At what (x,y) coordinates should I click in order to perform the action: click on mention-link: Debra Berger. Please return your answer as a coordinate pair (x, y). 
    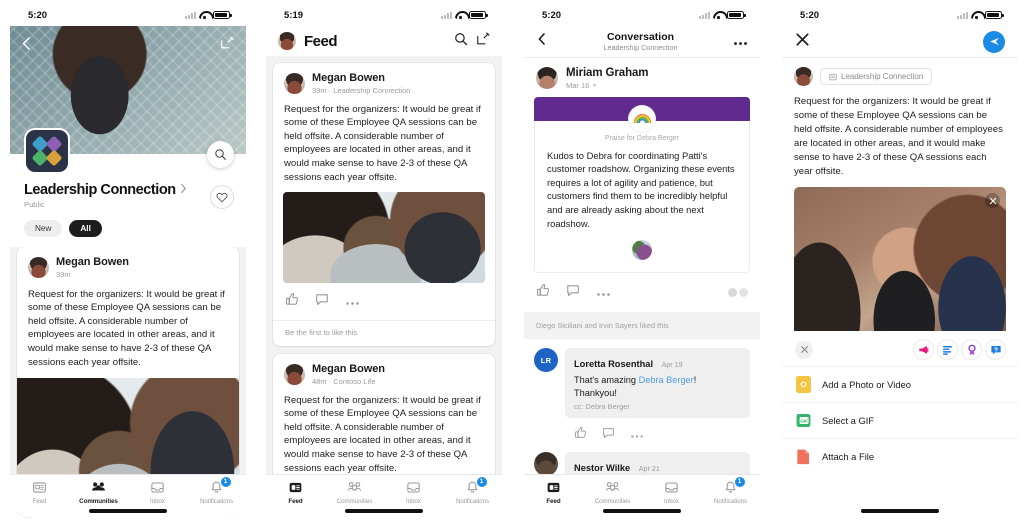
    Looking at the image, I should click on (666, 380).